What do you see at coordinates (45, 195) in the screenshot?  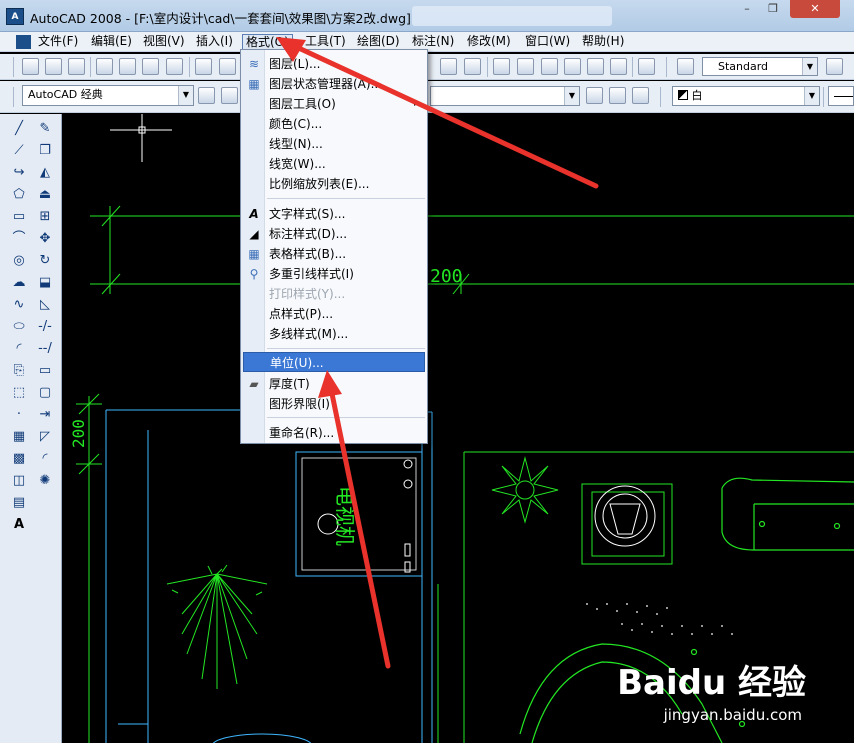 I see `offset-icon: ⏏` at bounding box center [45, 195].